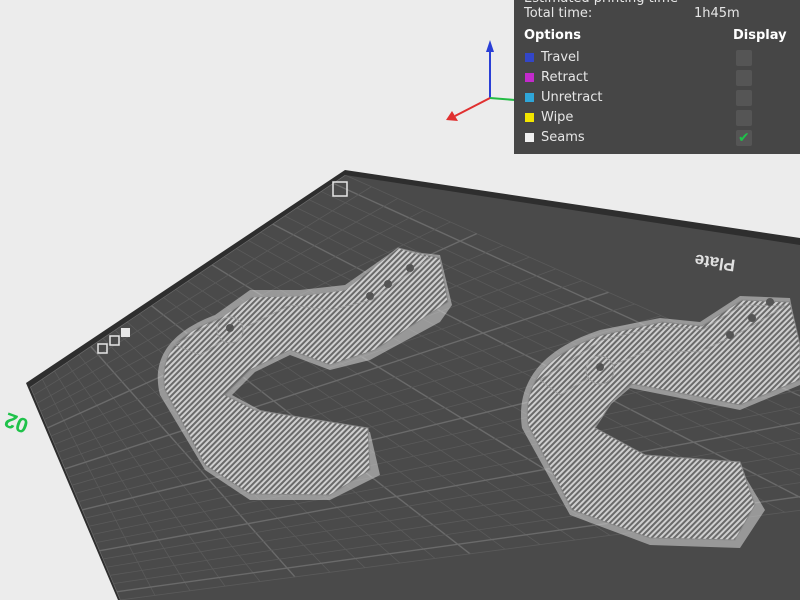 Image resolution: width=800 pixels, height=600 pixels. I want to click on options-header: Options, so click(552, 35).